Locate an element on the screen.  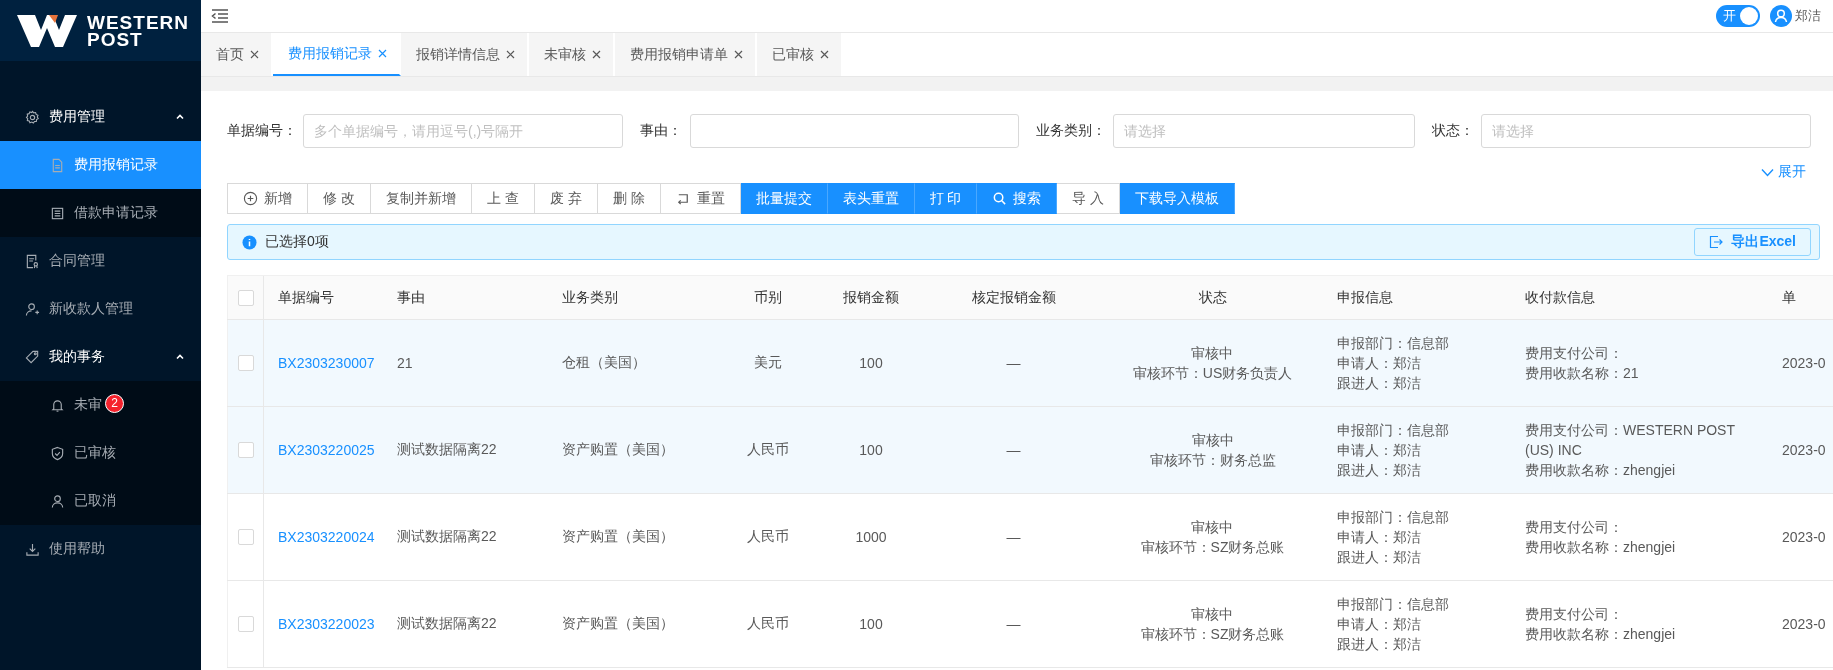
field-label: 事由： is located at coordinates (661, 131).